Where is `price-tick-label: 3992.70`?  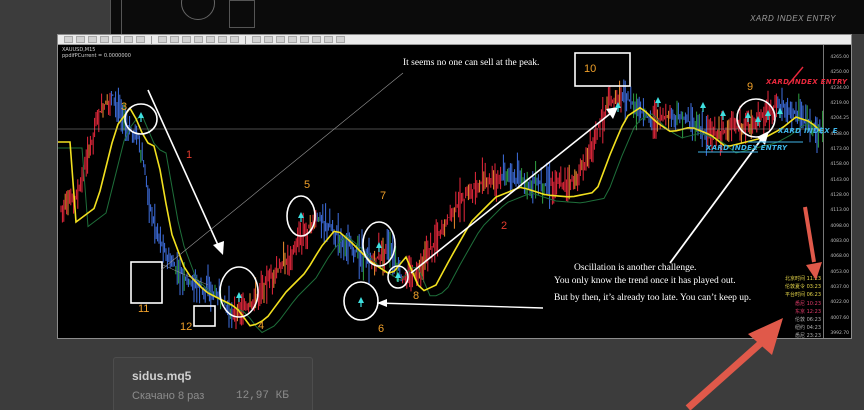 price-tick-label: 3992.70 is located at coordinates (839, 333).